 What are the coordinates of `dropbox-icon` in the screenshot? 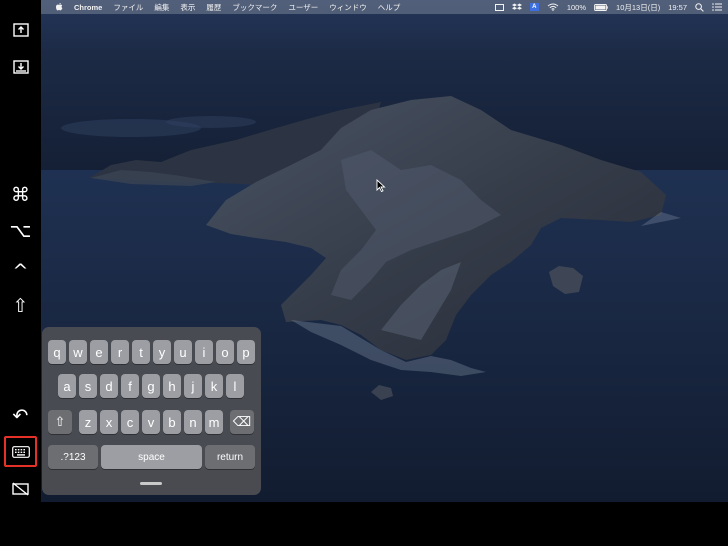 It's located at (516, 7).